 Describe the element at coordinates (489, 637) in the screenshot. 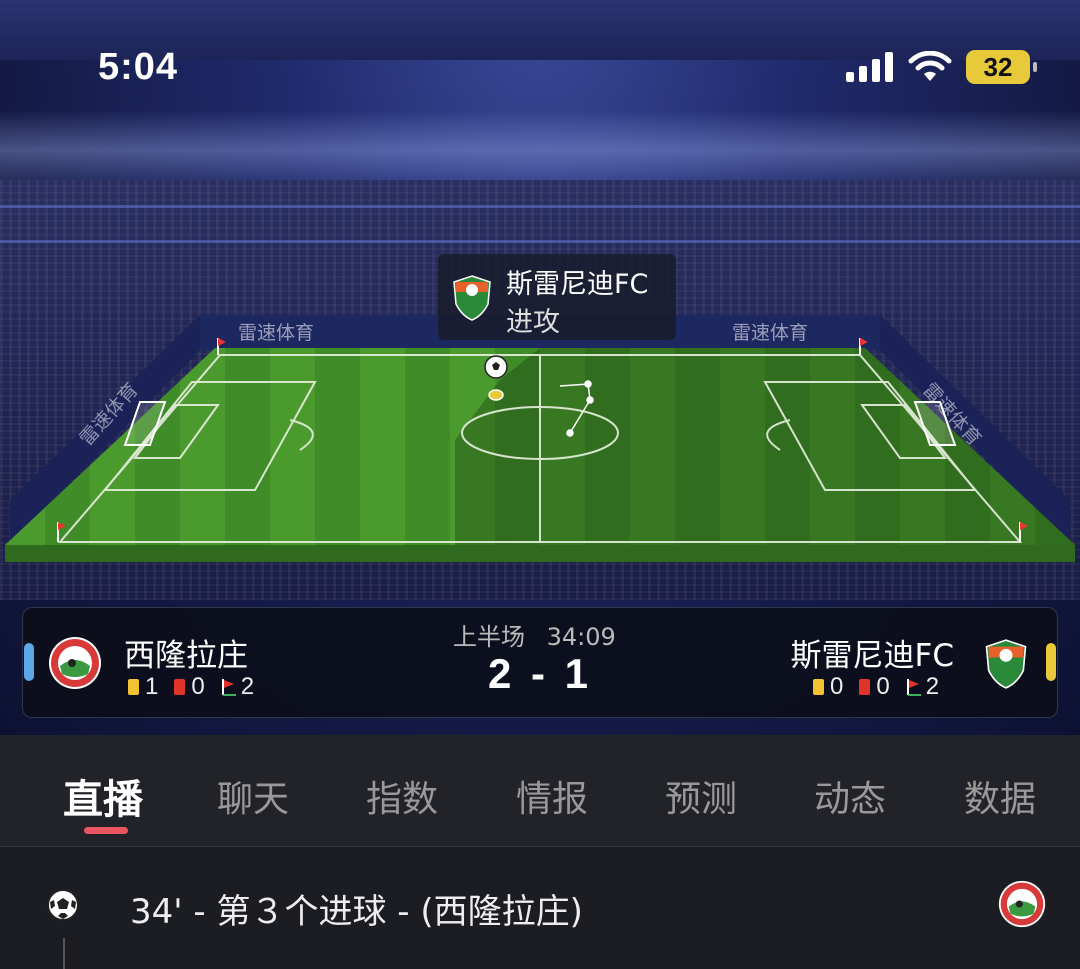

I see `match-half: 上半场` at that location.